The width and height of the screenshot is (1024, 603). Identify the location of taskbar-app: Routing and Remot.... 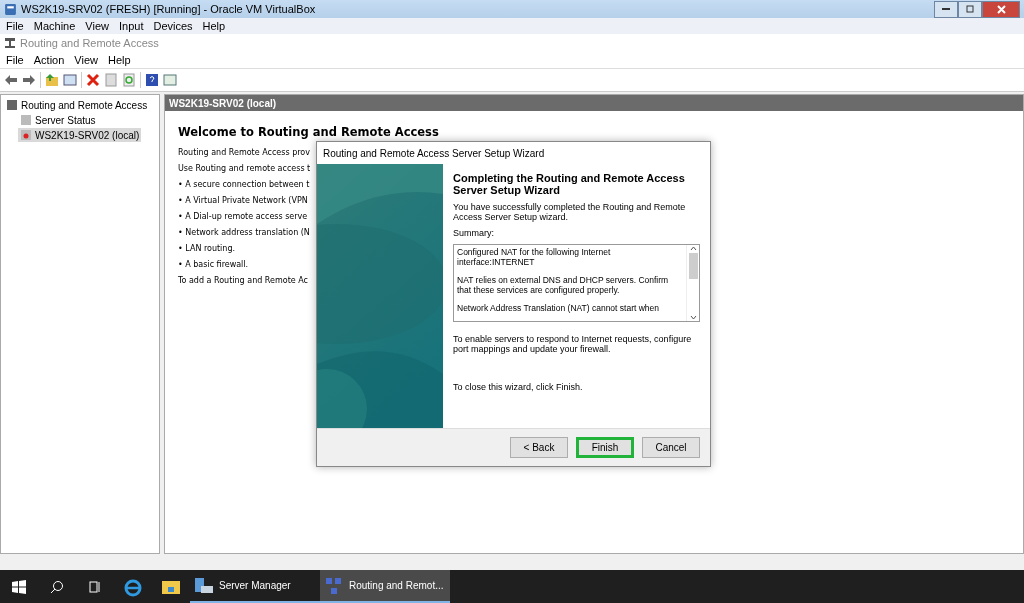
(385, 586).